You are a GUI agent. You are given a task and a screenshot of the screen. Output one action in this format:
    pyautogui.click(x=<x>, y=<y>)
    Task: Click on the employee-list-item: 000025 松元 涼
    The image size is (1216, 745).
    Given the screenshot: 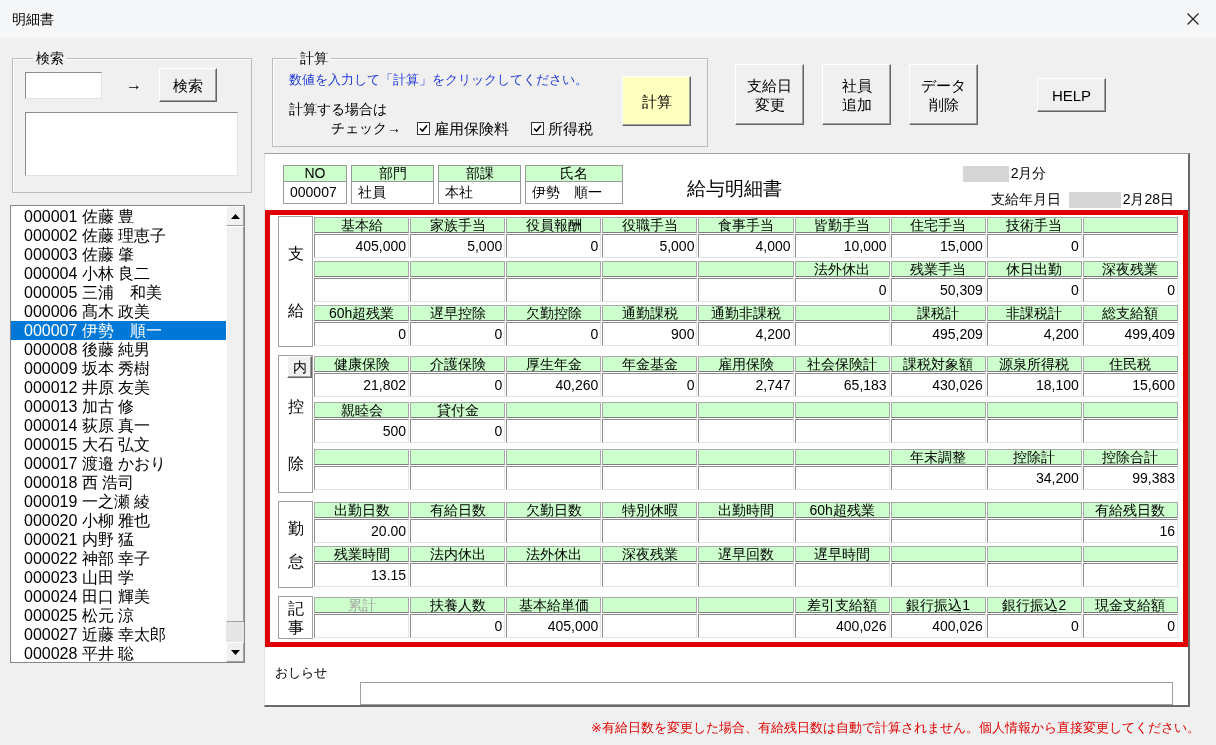 What is the action you would take?
    pyautogui.click(x=118, y=615)
    